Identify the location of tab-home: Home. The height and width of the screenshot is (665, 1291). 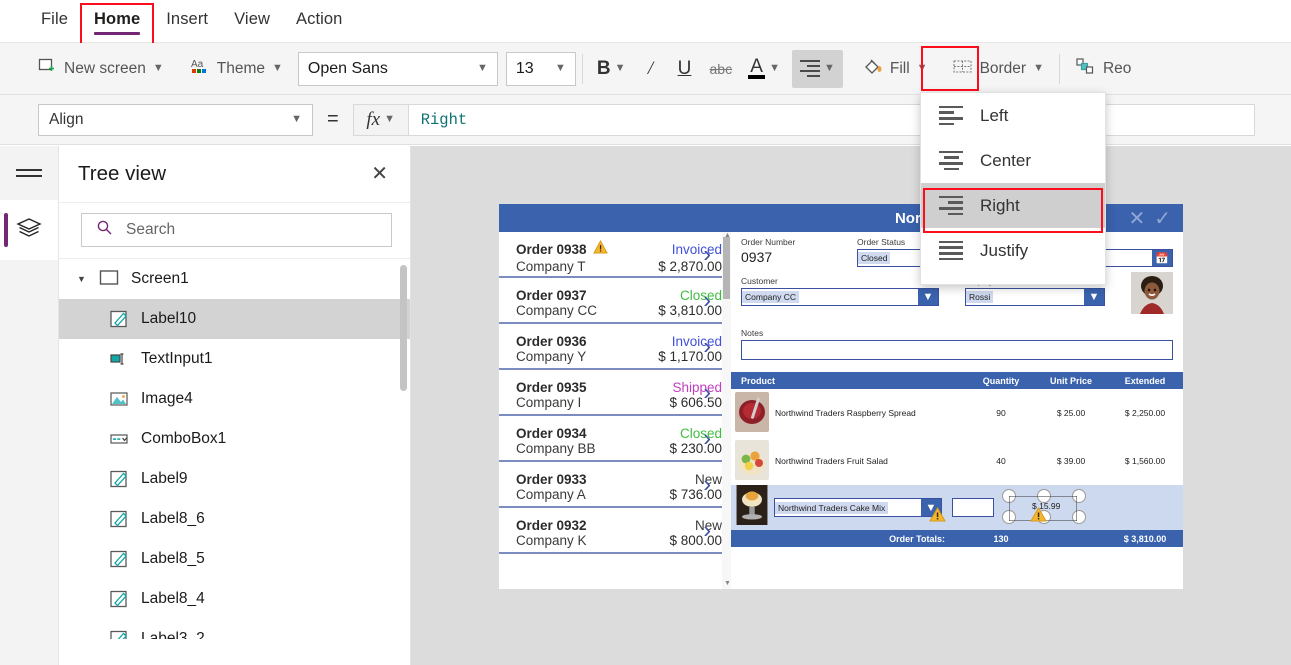
(117, 21).